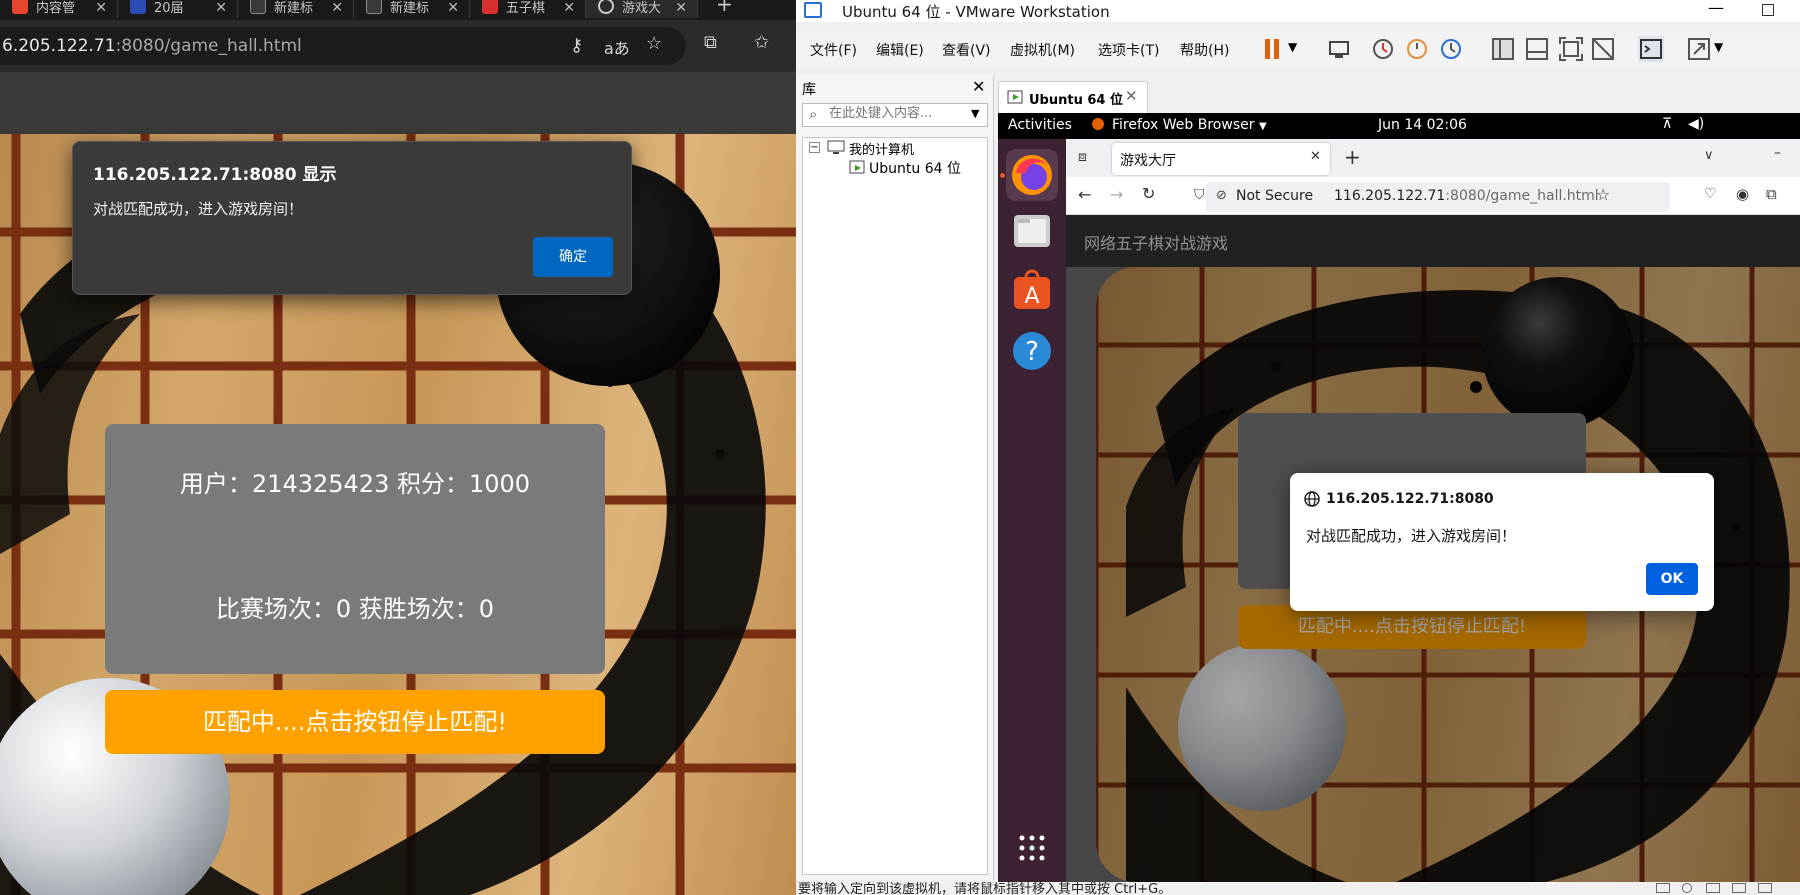 This screenshot has height=895, width=1800. What do you see at coordinates (138, 7) in the screenshot?
I see `doc-favicon-icon` at bounding box center [138, 7].